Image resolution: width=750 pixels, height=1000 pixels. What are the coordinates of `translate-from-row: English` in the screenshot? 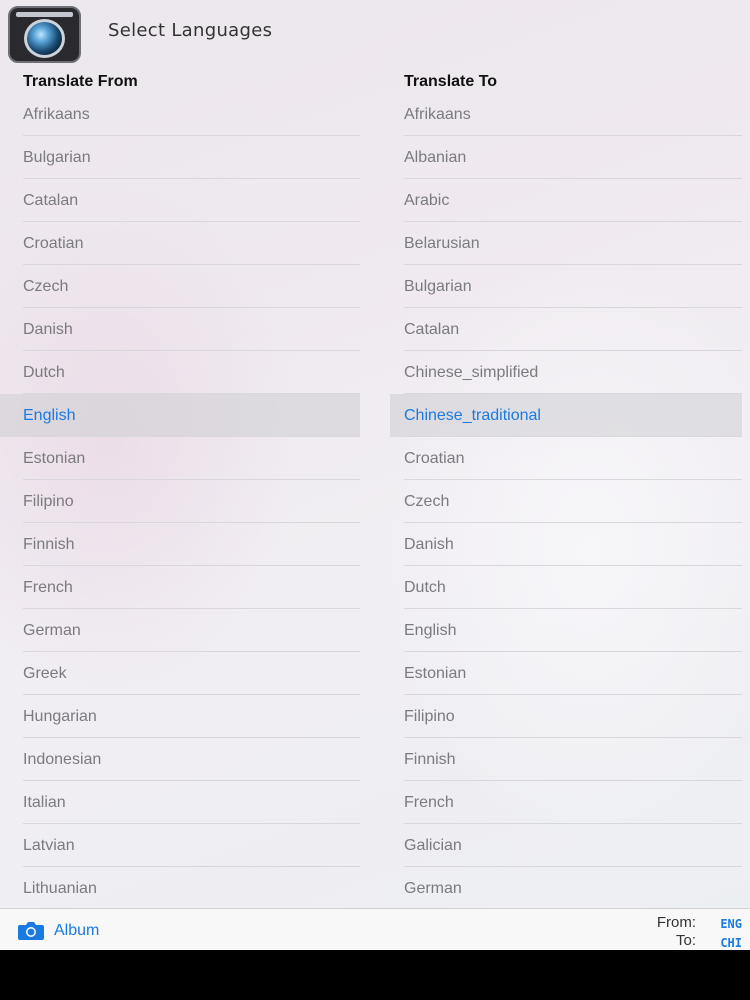 It's located at (180, 415).